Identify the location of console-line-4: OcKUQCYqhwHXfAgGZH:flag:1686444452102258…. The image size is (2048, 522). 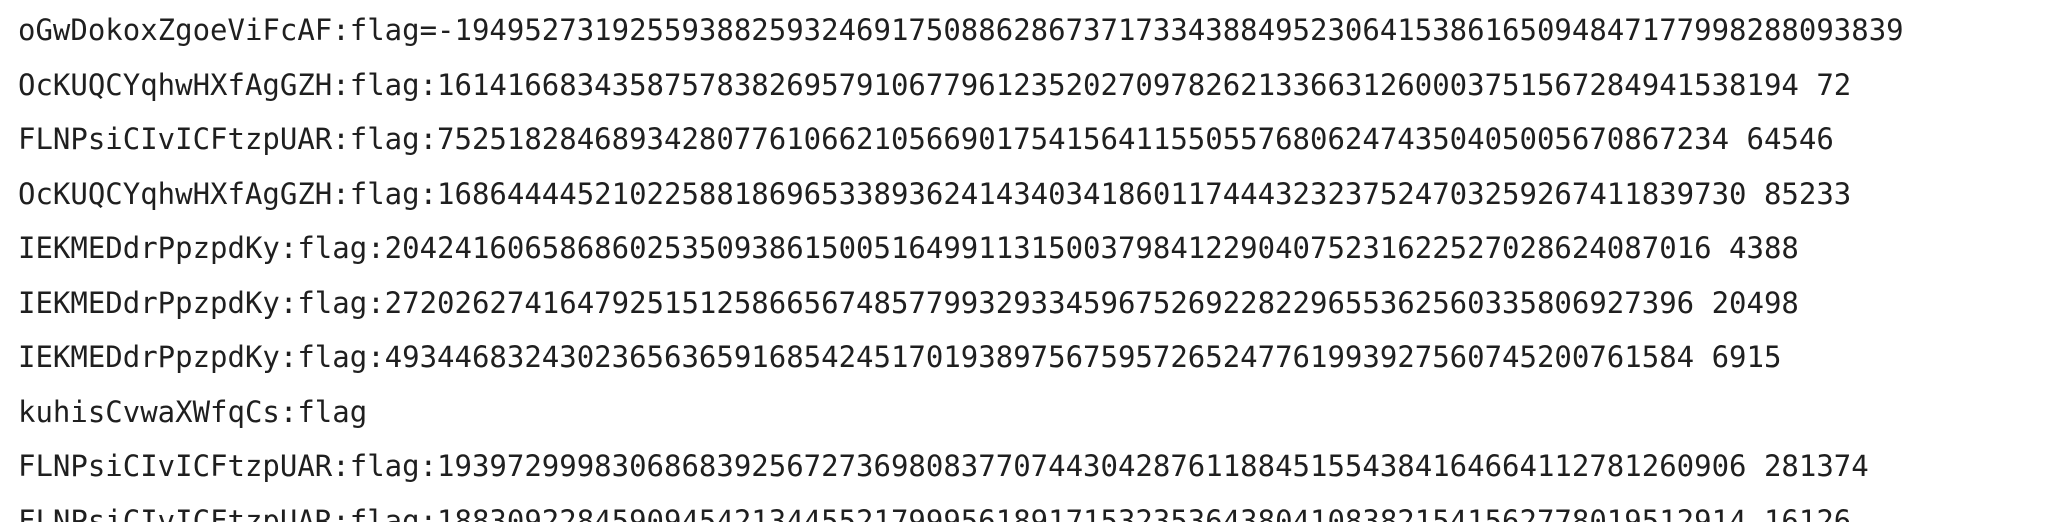
(935, 193).